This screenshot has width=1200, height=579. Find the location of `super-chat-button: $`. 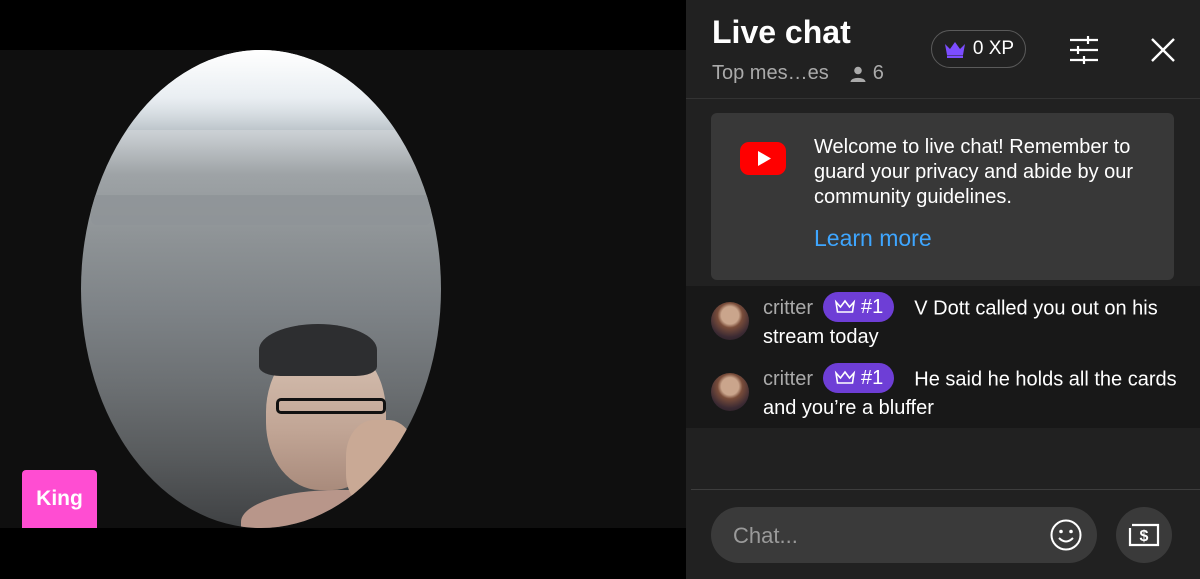

super-chat-button: $ is located at coordinates (1144, 535).